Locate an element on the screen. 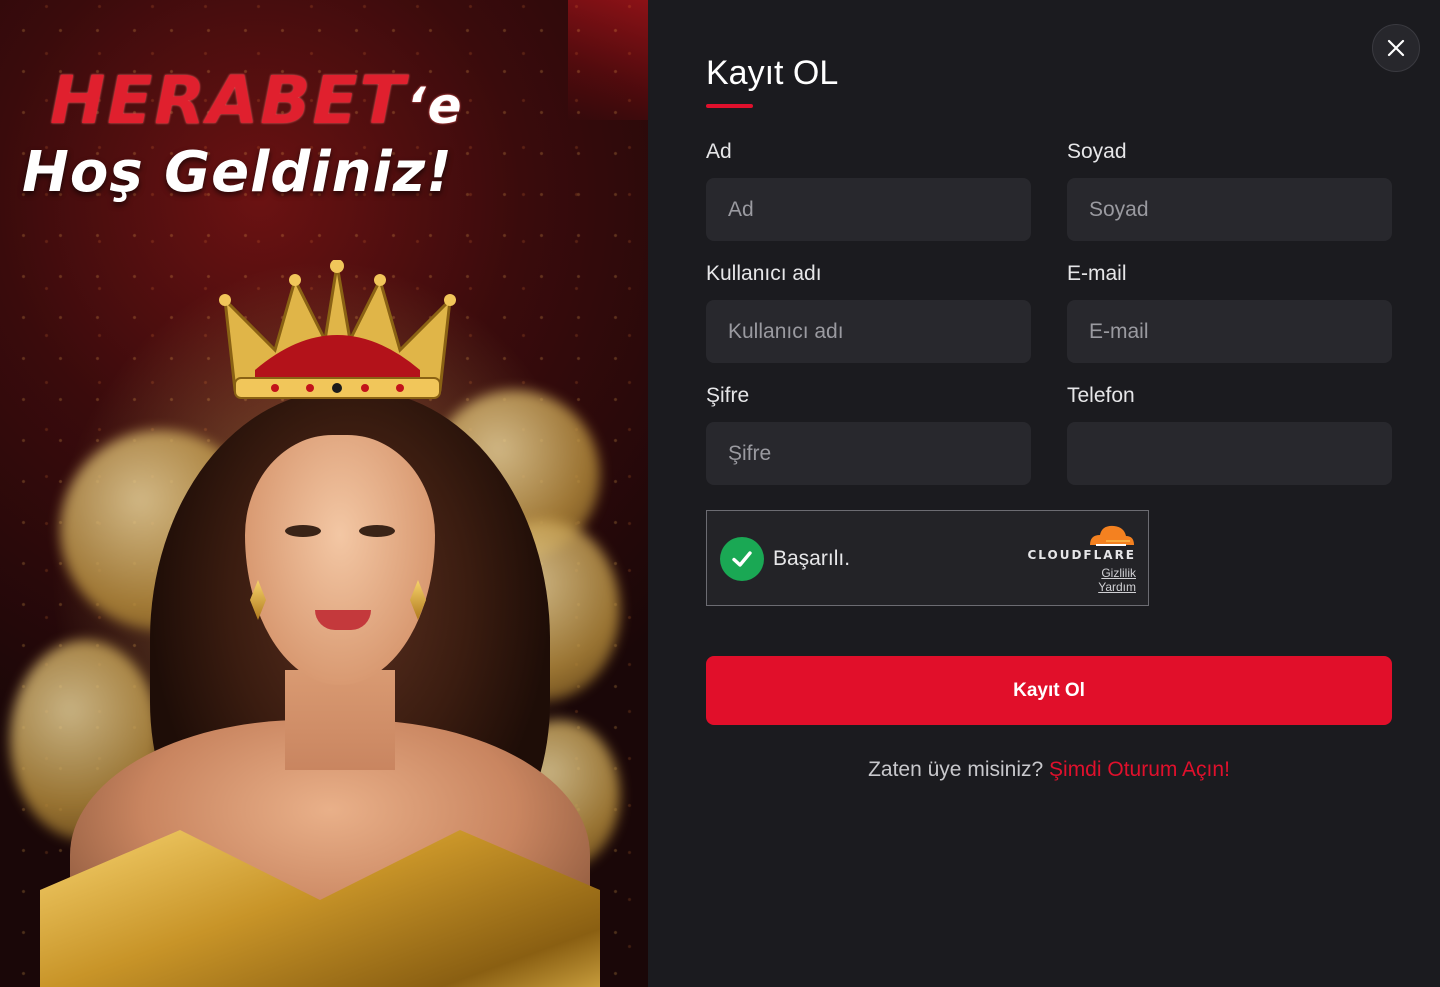  phone-group: Telefon is located at coordinates (1229, 434).